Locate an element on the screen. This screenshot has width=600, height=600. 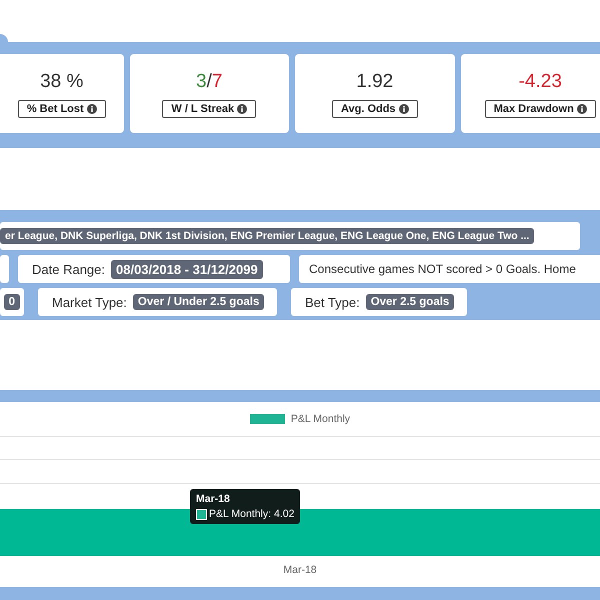
filter-text: Consecutive games NOT scored > 0 Goals. Home is located at coordinates (442, 269).